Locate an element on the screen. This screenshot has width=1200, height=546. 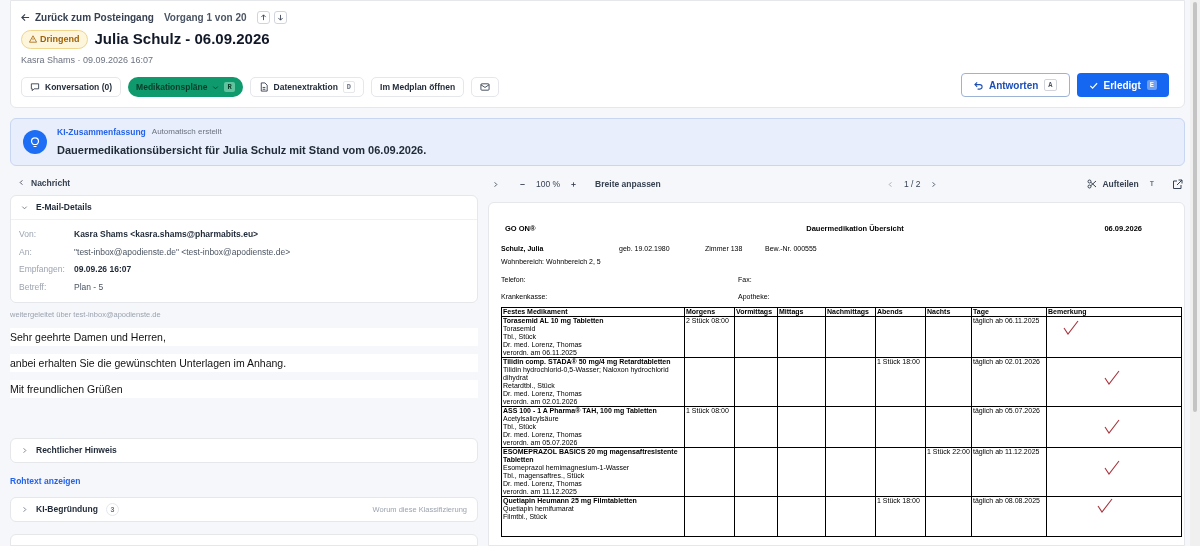
collapsible-section: Rechtlicher Hinweis is located at coordinates (244, 450).